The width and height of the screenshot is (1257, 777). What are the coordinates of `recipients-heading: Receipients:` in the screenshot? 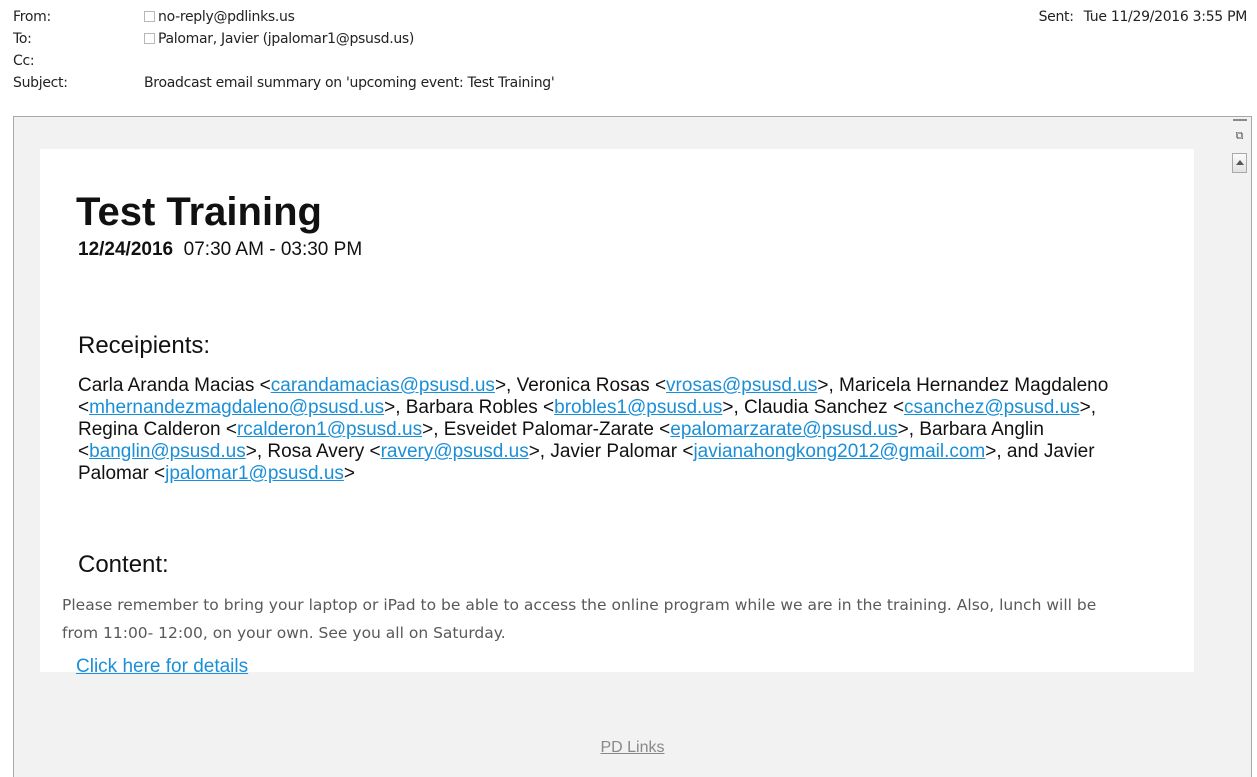 It's located at (144, 345).